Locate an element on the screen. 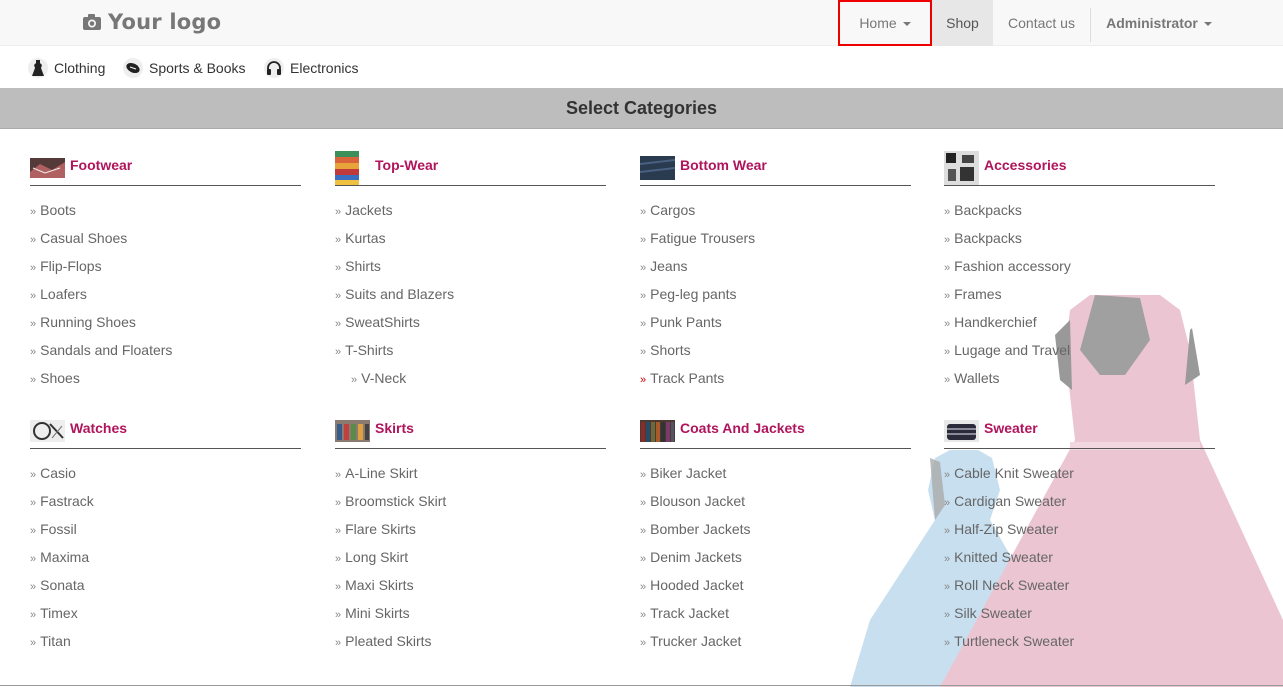  category-title-link: Bottom Wear is located at coordinates (723, 165).